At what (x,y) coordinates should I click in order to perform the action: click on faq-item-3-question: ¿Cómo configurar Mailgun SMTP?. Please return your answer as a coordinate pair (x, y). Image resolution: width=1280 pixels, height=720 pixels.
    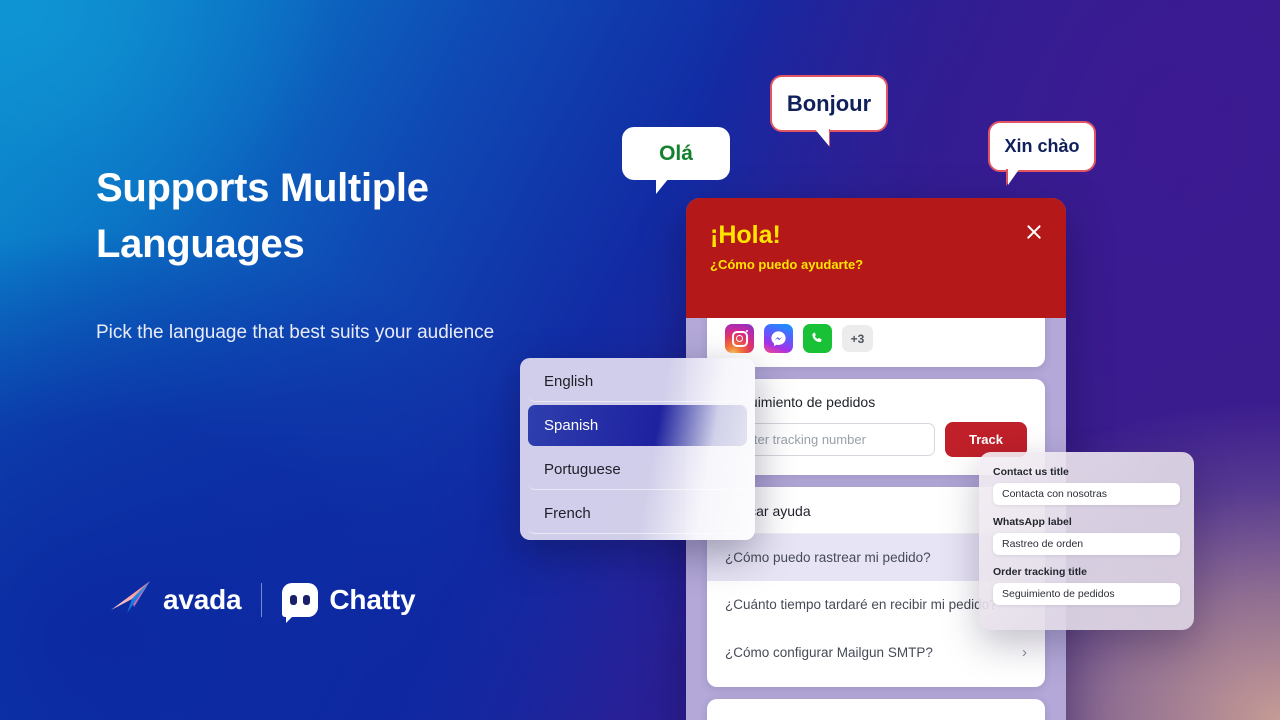
    Looking at the image, I should click on (829, 652).